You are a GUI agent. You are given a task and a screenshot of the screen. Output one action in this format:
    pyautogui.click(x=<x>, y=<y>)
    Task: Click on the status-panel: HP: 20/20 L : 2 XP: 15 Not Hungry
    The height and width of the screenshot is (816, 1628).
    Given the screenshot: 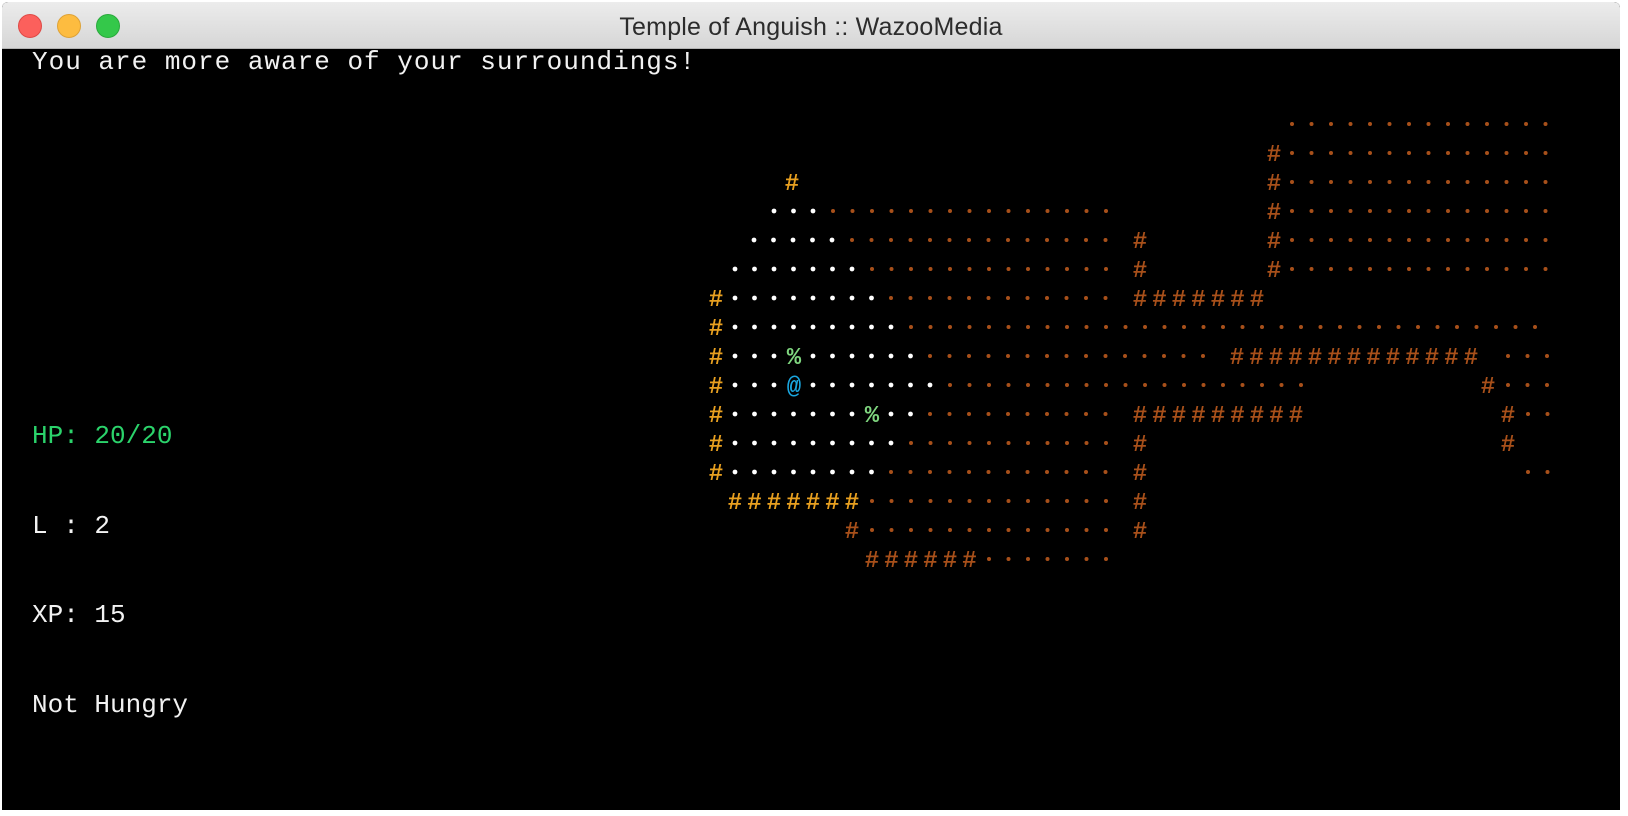 What is the action you would take?
    pyautogui.click(x=110, y=570)
    